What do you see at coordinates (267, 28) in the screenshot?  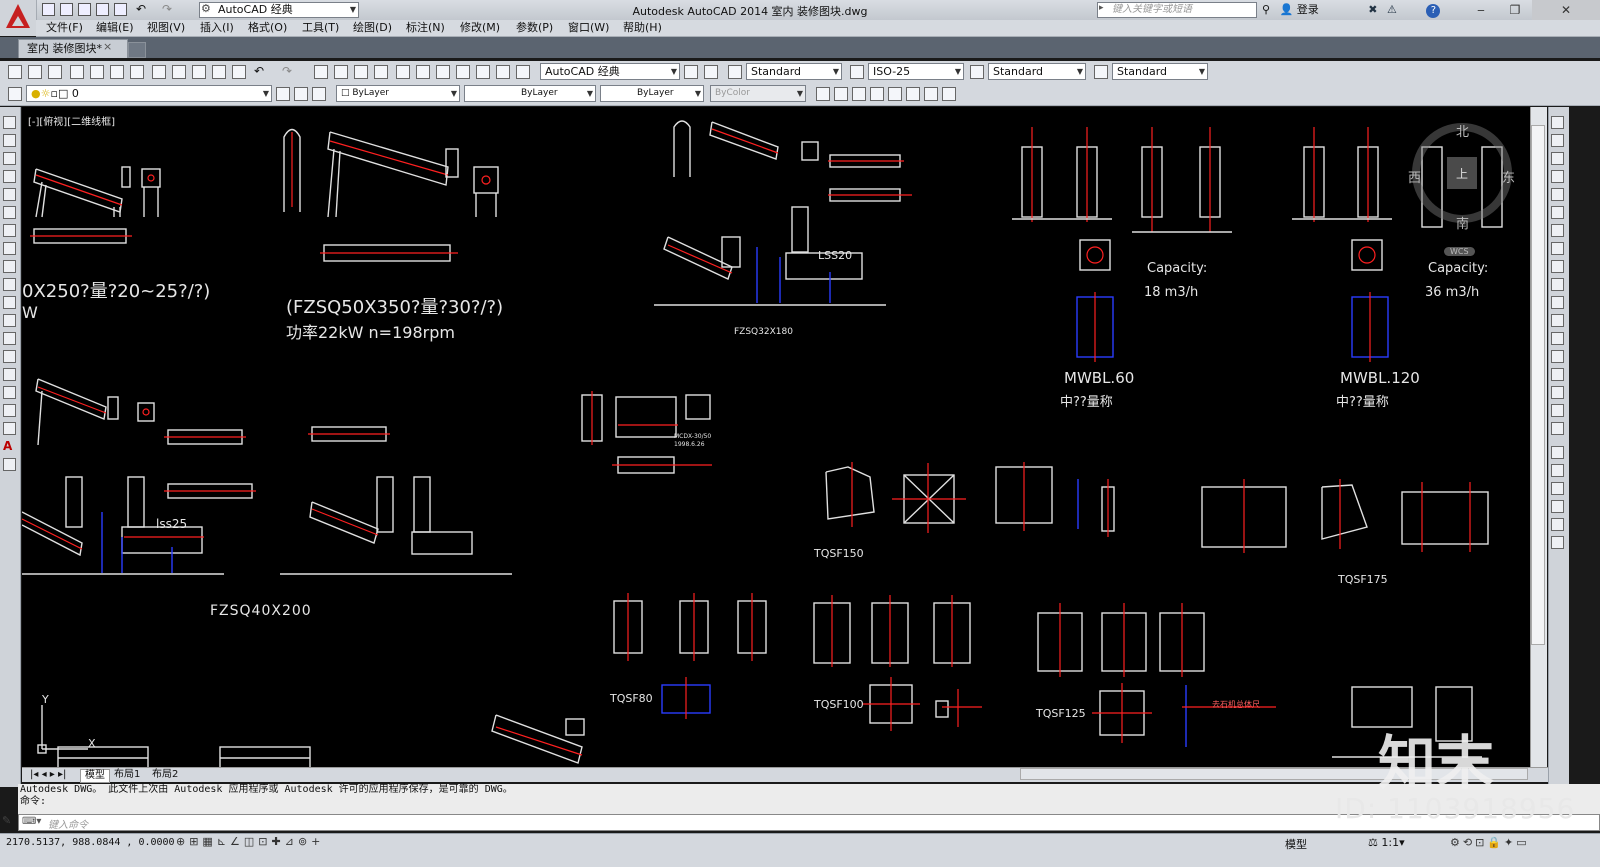 I see `menu-format: 格式(O)` at bounding box center [267, 28].